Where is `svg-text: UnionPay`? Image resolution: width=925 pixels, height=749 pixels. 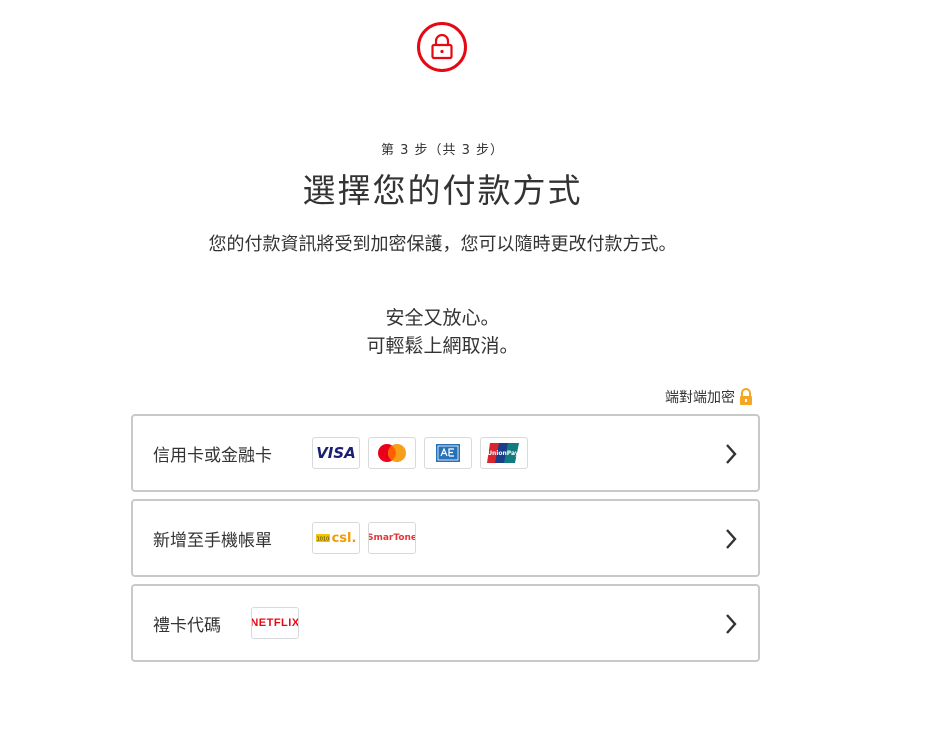 svg-text: UnionPay is located at coordinates (503, 453).